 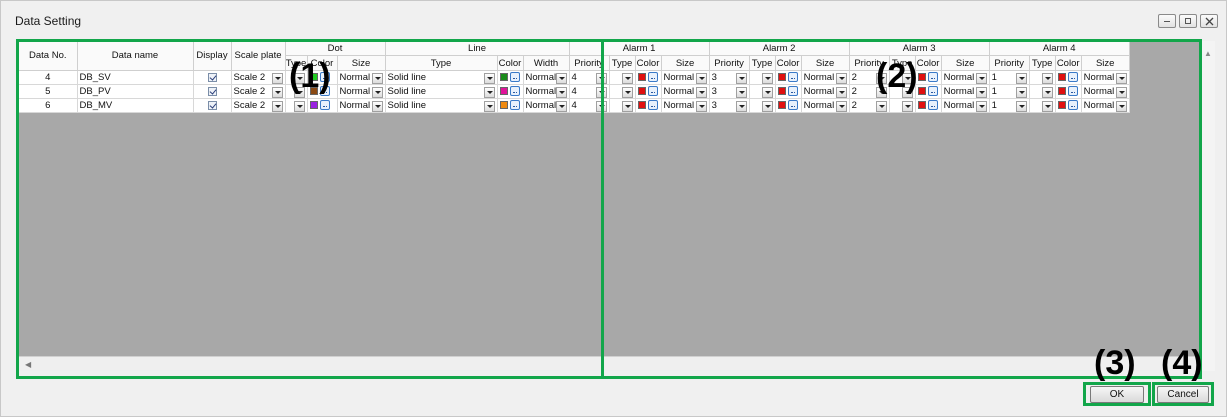 I want to click on callout-2: (2), so click(x=897, y=76).